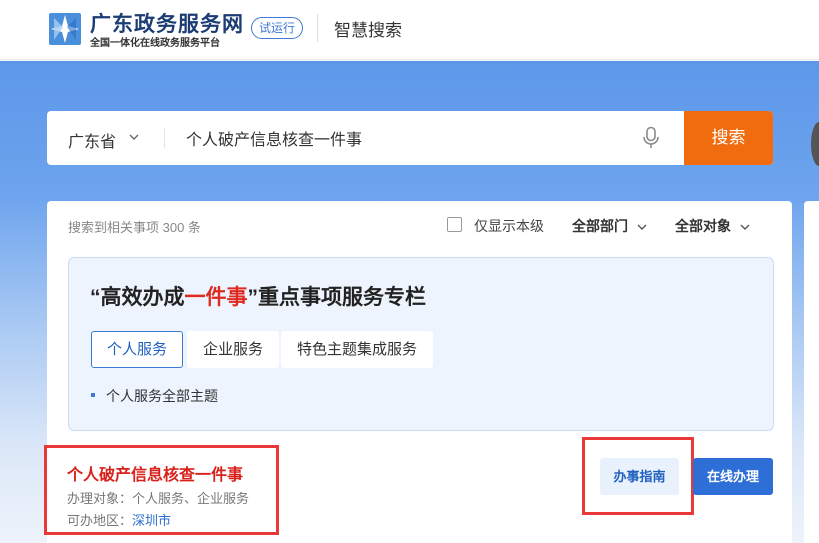 The image size is (819, 543). I want to click on result-area-link: 深圳市, so click(151, 520).